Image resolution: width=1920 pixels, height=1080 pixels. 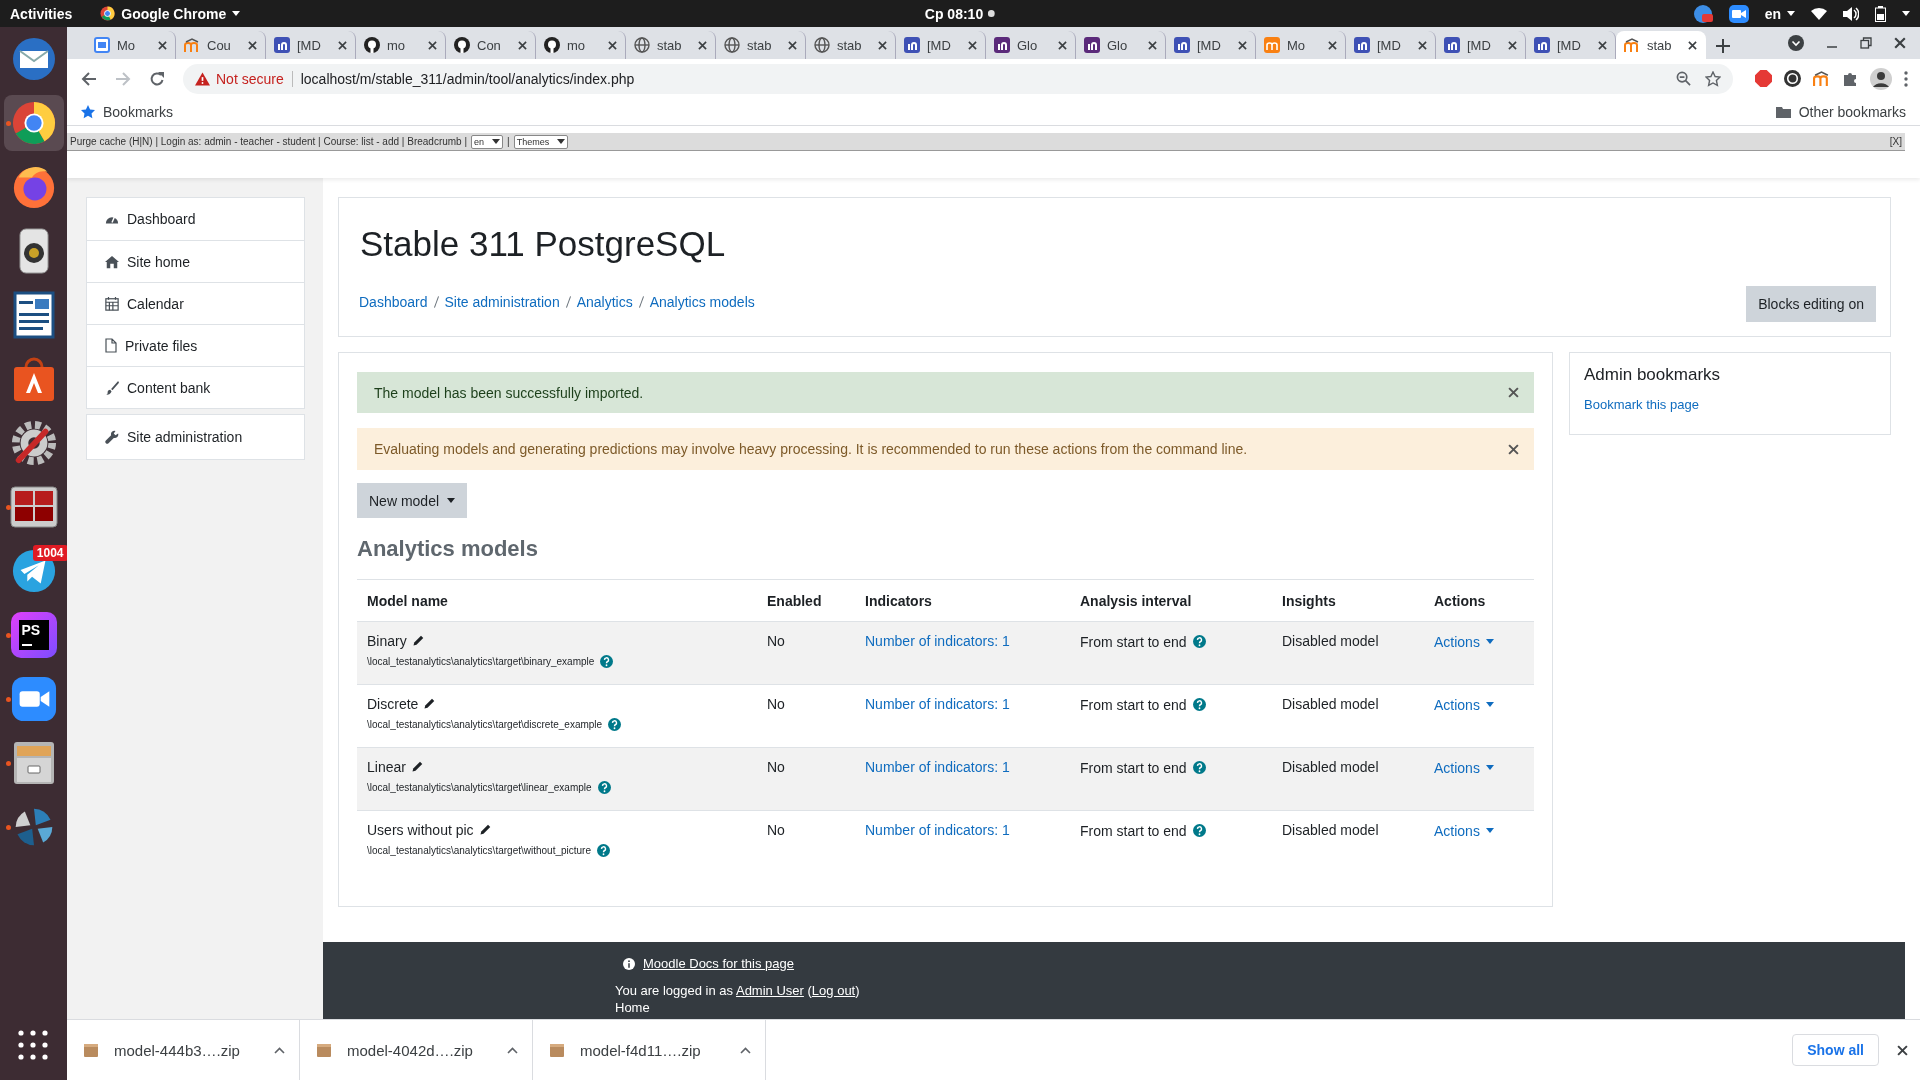 I want to click on restore-icon, so click(x=1866, y=43).